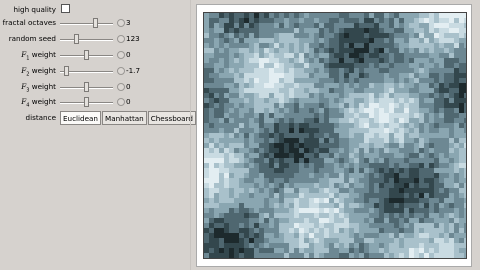 The image size is (480, 270). What do you see at coordinates (121, 23) in the screenshot?
I see `fractal-octaves-expand-button` at bounding box center [121, 23].